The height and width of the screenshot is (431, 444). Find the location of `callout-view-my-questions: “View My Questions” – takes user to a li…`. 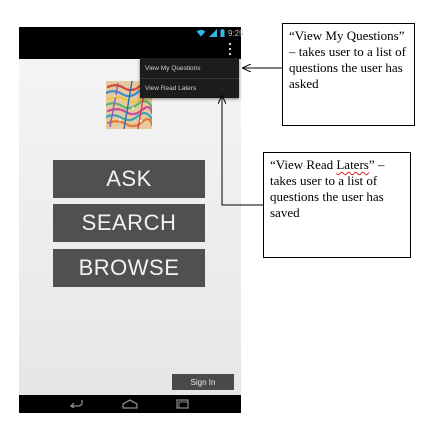

callout-view-my-questions: “View My Questions” – takes user to a li… is located at coordinates (348, 74).